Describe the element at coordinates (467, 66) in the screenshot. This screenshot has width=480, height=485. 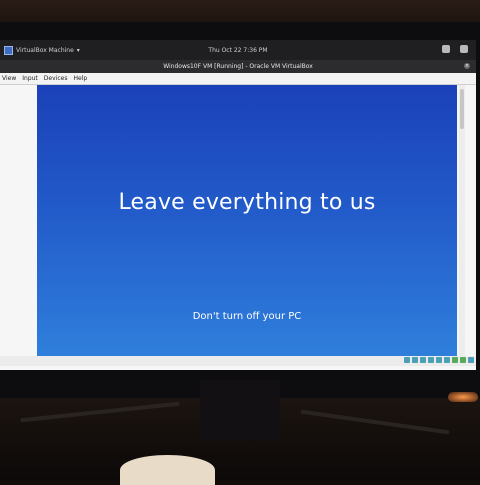
I see `close-icon: ×` at that location.